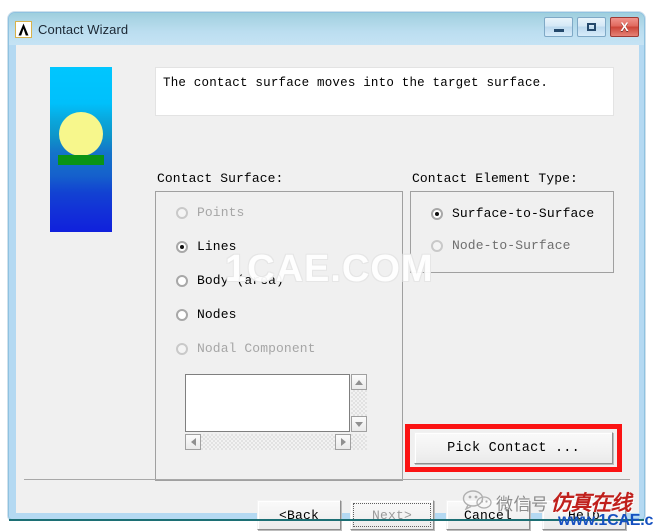  I want to click on radio-nodes: Nodes, so click(206, 314).